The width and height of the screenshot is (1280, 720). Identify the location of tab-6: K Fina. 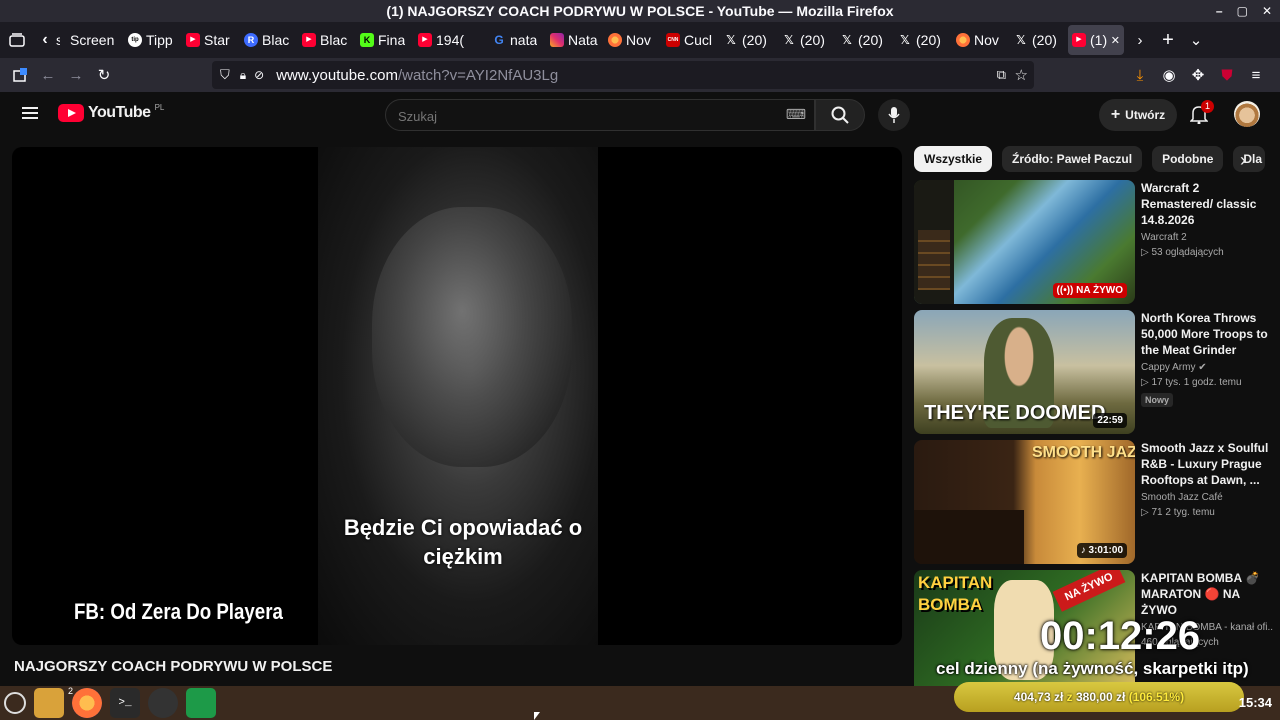
(384, 40).